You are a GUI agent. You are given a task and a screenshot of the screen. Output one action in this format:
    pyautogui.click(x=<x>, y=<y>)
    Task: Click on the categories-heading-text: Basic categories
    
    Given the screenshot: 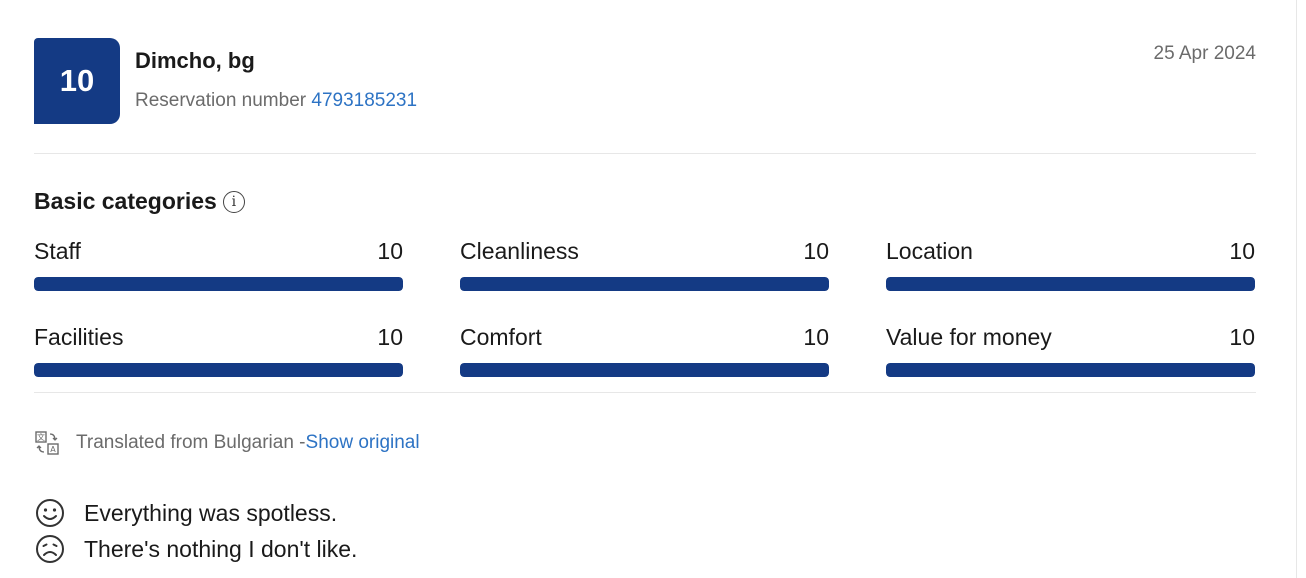 What is the action you would take?
    pyautogui.click(x=125, y=201)
    